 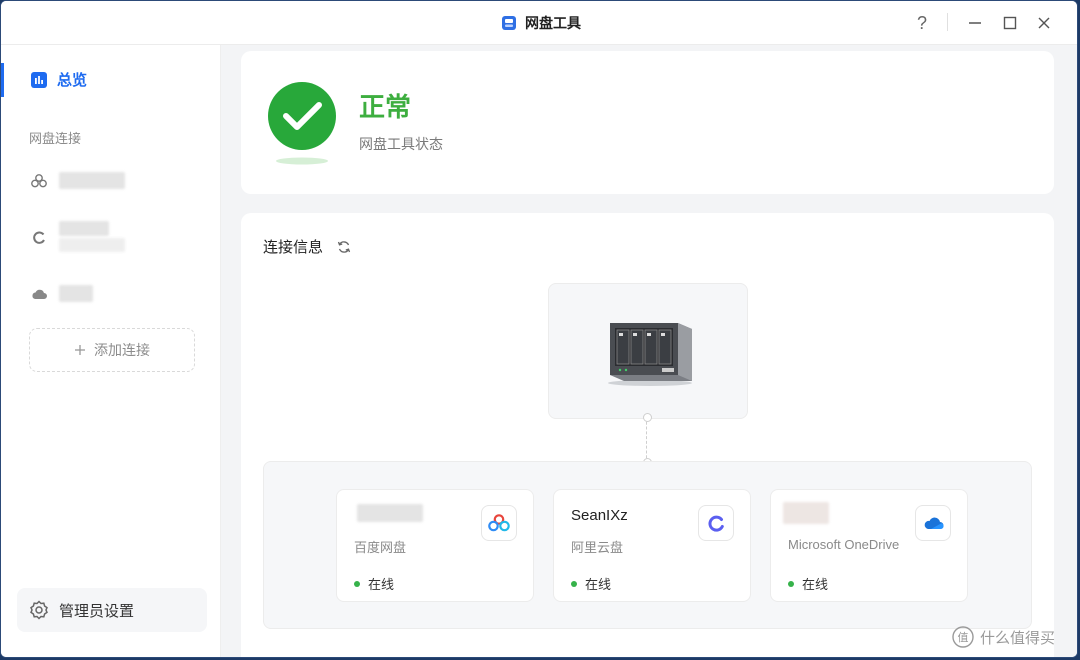 I want to click on admin-settings-button: 管理员设置, so click(x=112, y=610).